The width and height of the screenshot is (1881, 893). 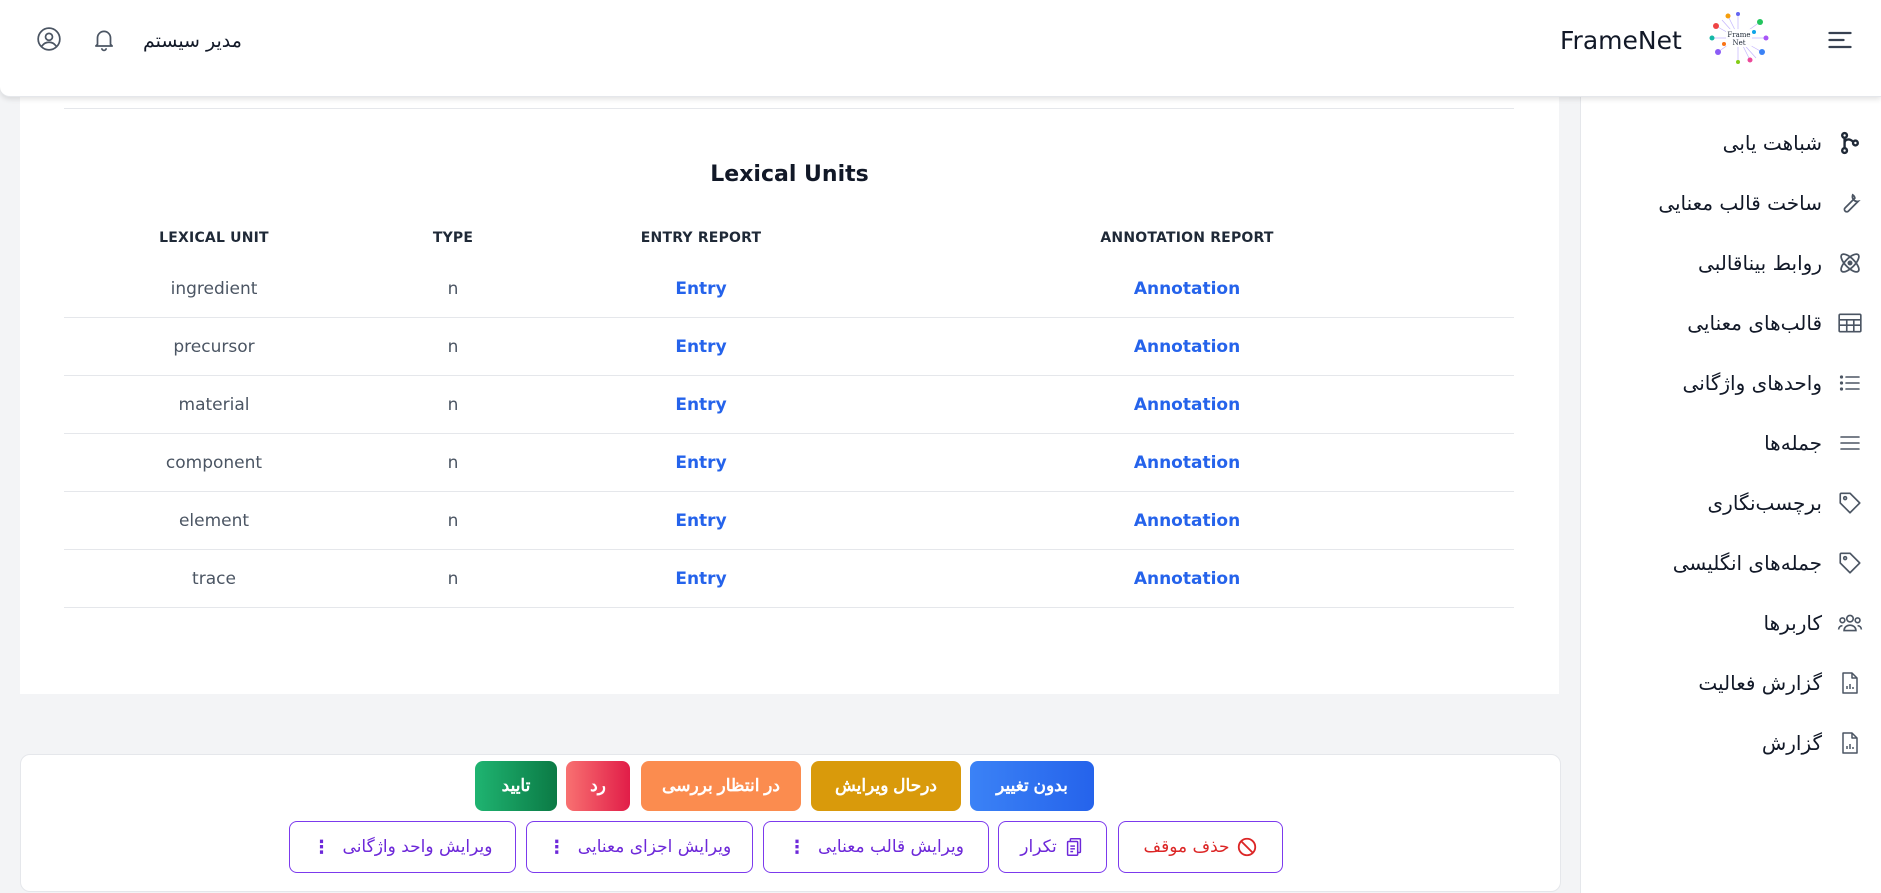 What do you see at coordinates (1747, 563) in the screenshot?
I see `sidebar-item-label: جمله‌های انگلیسی` at bounding box center [1747, 563].